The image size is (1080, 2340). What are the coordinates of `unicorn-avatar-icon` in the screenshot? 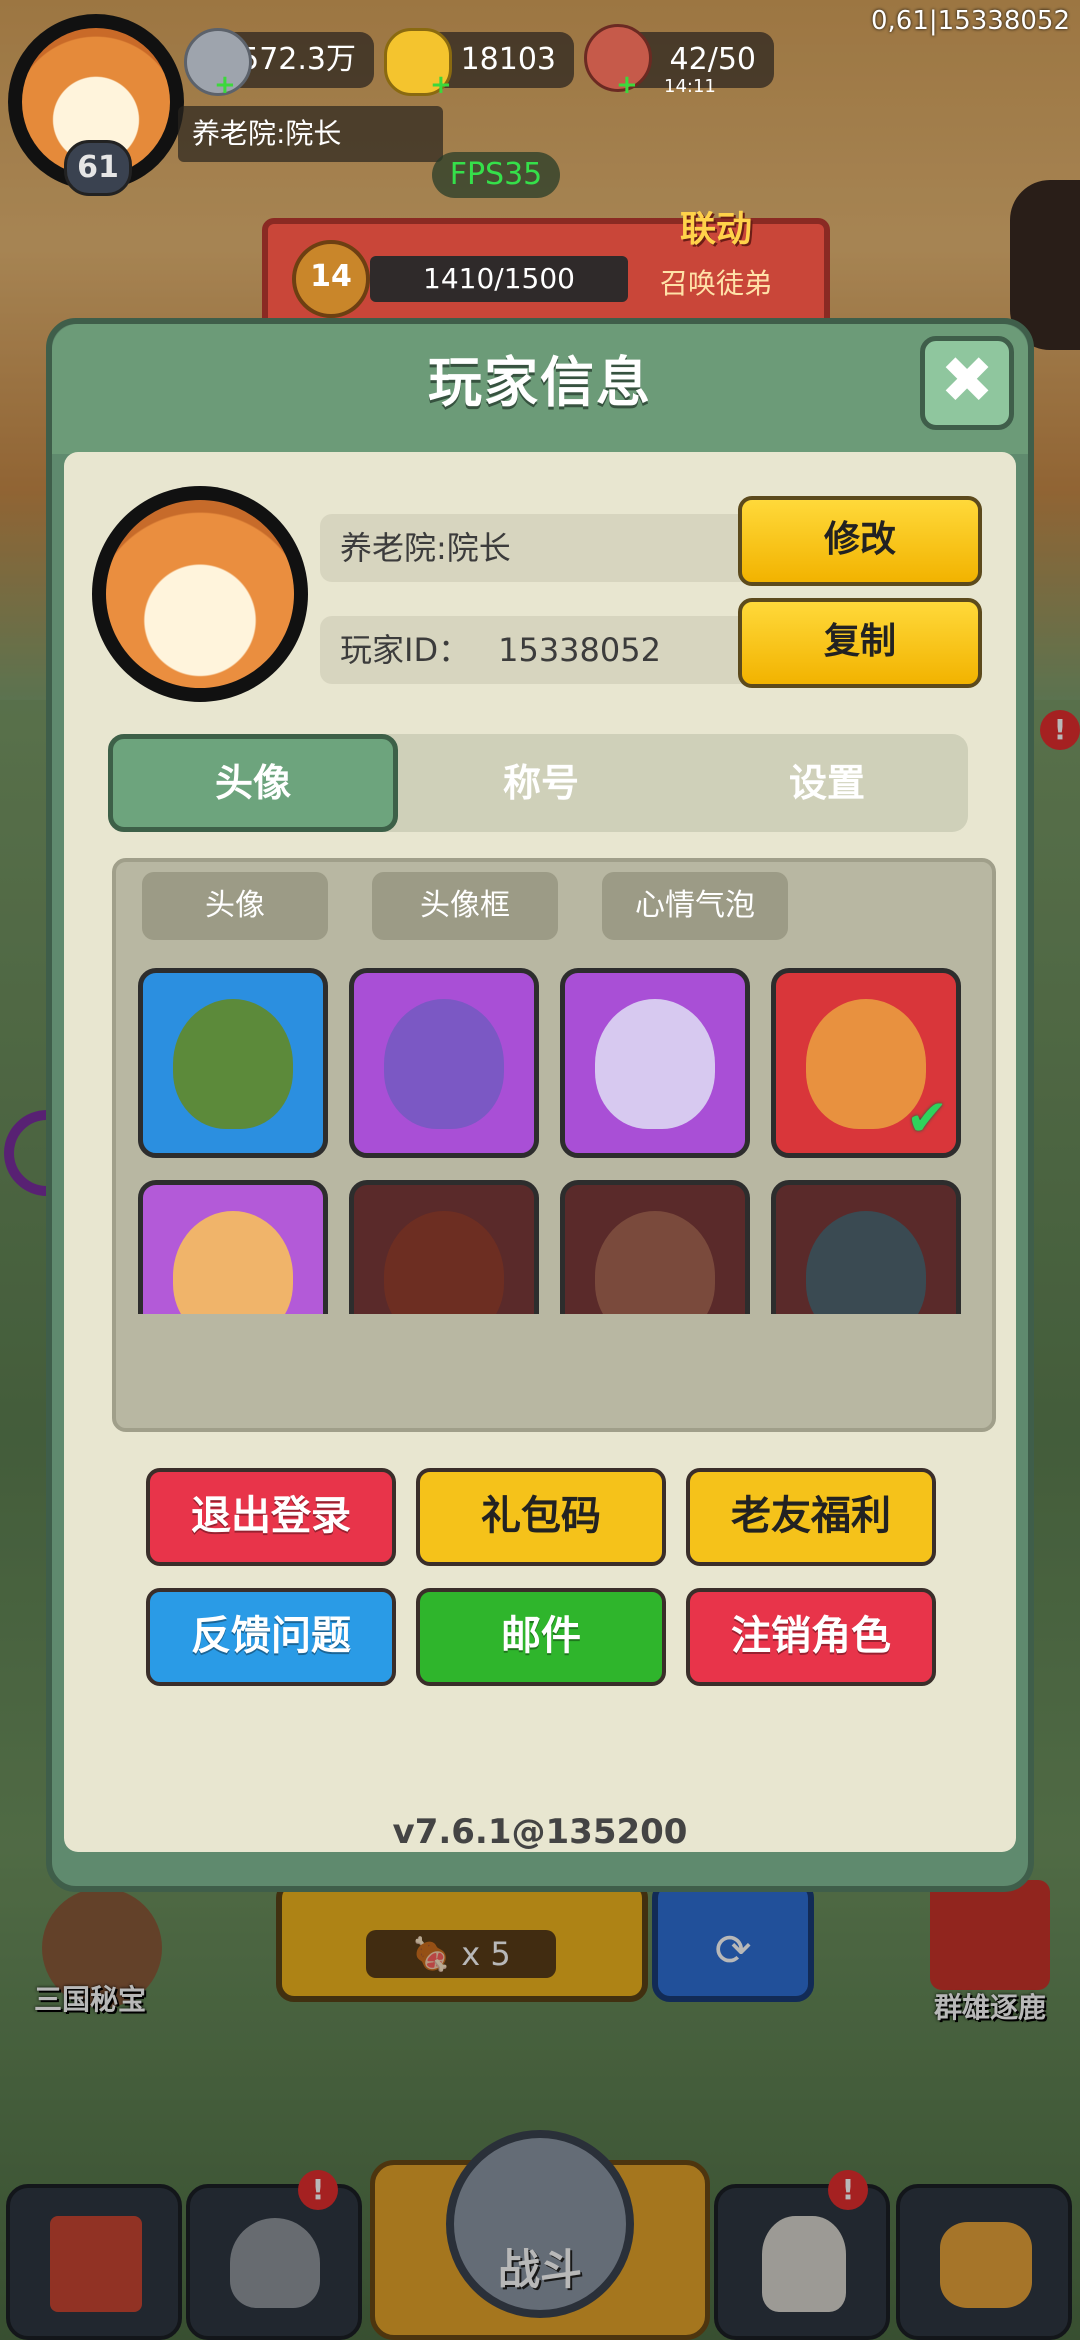 It's located at (655, 1064).